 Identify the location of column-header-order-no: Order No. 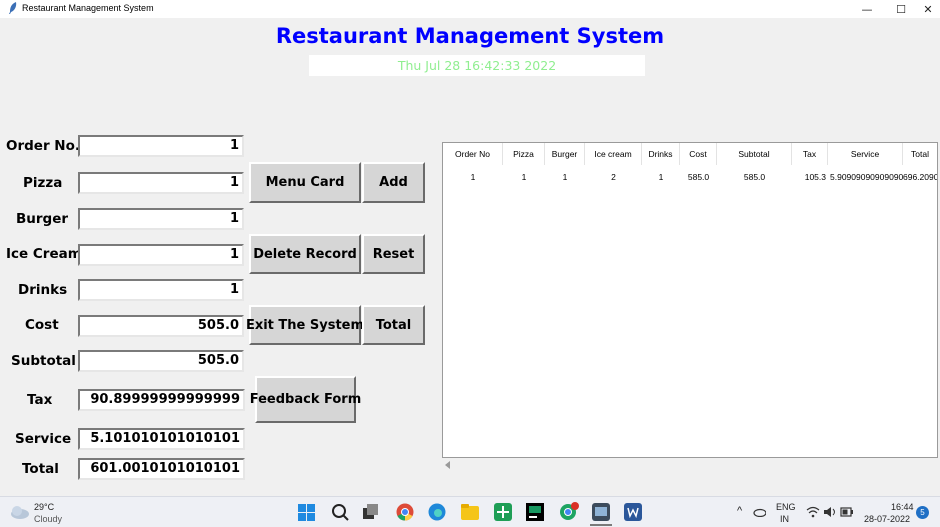
(473, 154).